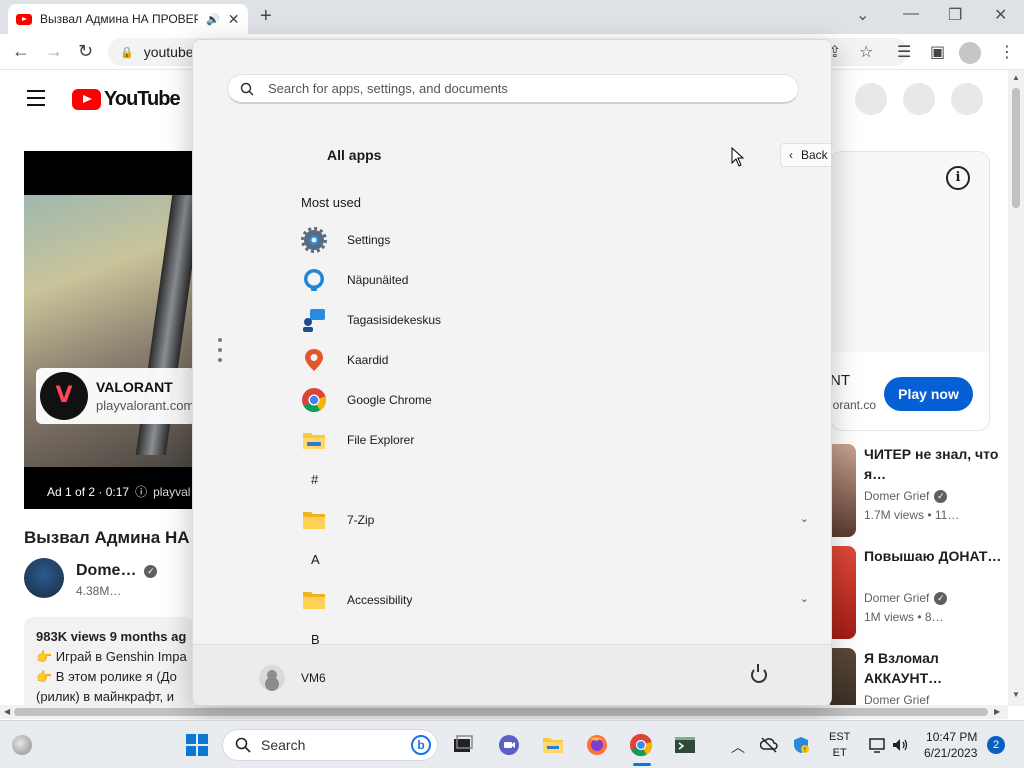 This screenshot has width=1024, height=768. What do you see at coordinates (561, 240) in the screenshot?
I see `app-settings: Settings` at bounding box center [561, 240].